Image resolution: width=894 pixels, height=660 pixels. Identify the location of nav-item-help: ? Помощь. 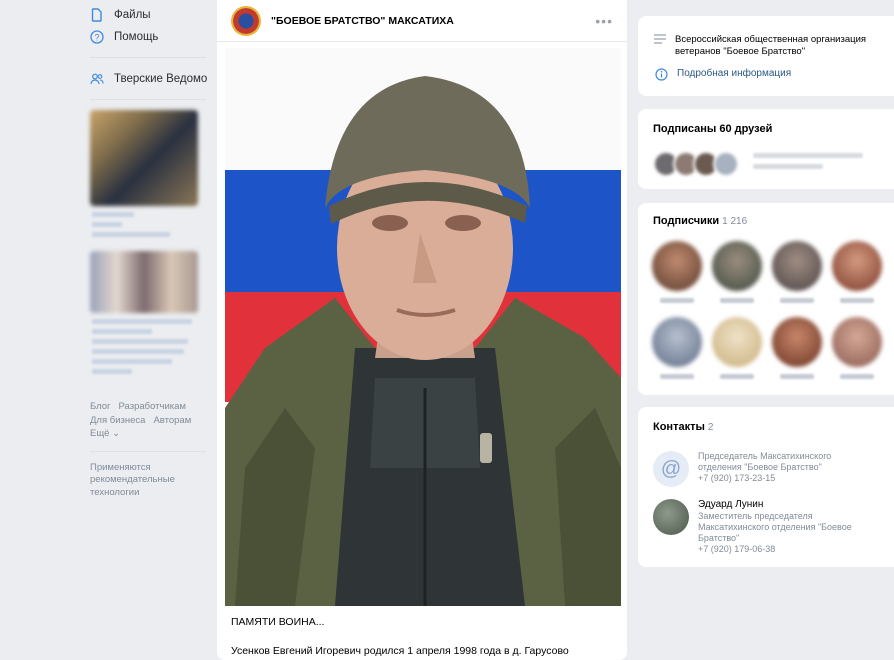
(149, 37).